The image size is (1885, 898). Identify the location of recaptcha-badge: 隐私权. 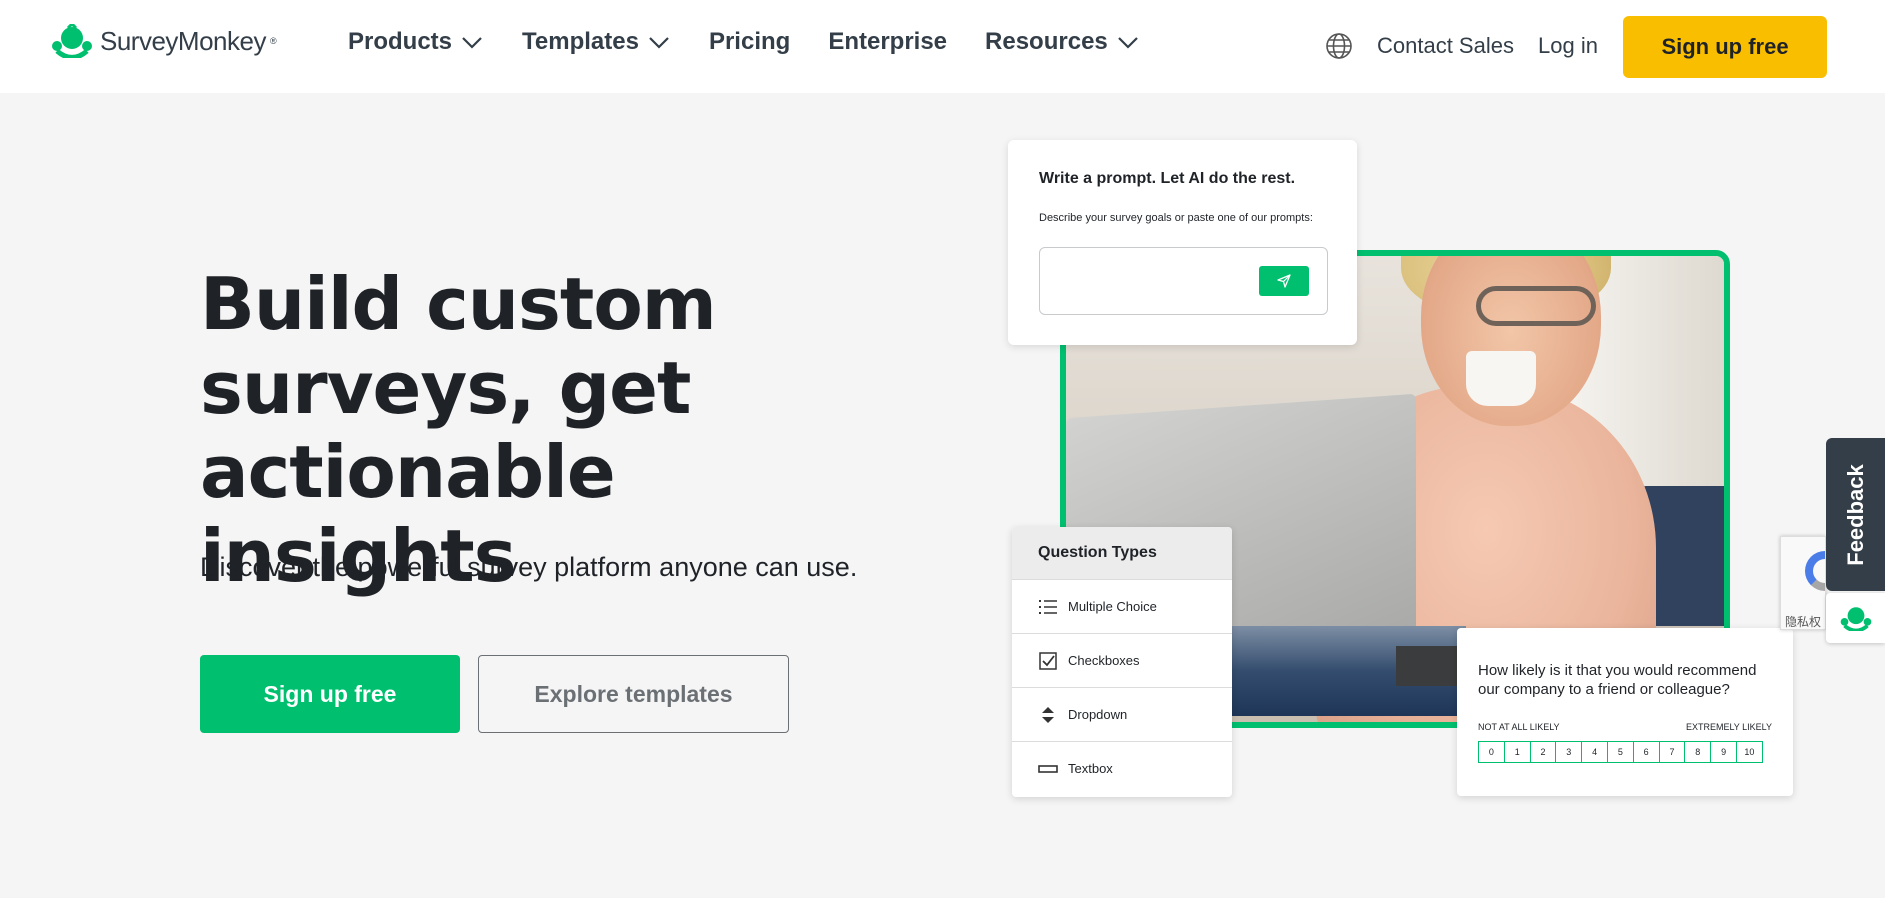
(1803, 583).